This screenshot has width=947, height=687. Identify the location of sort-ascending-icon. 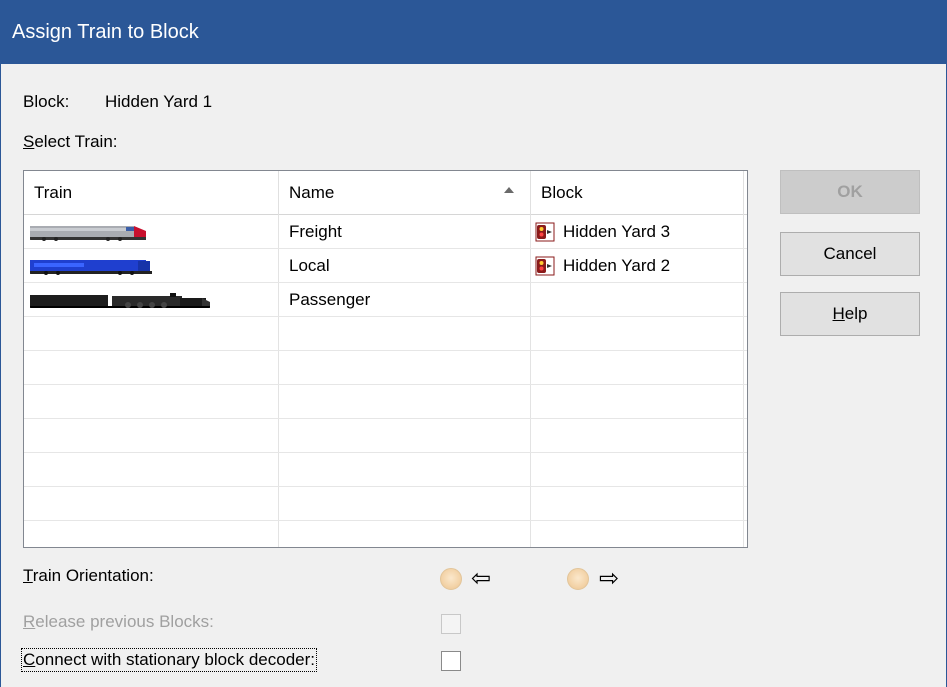
(509, 190).